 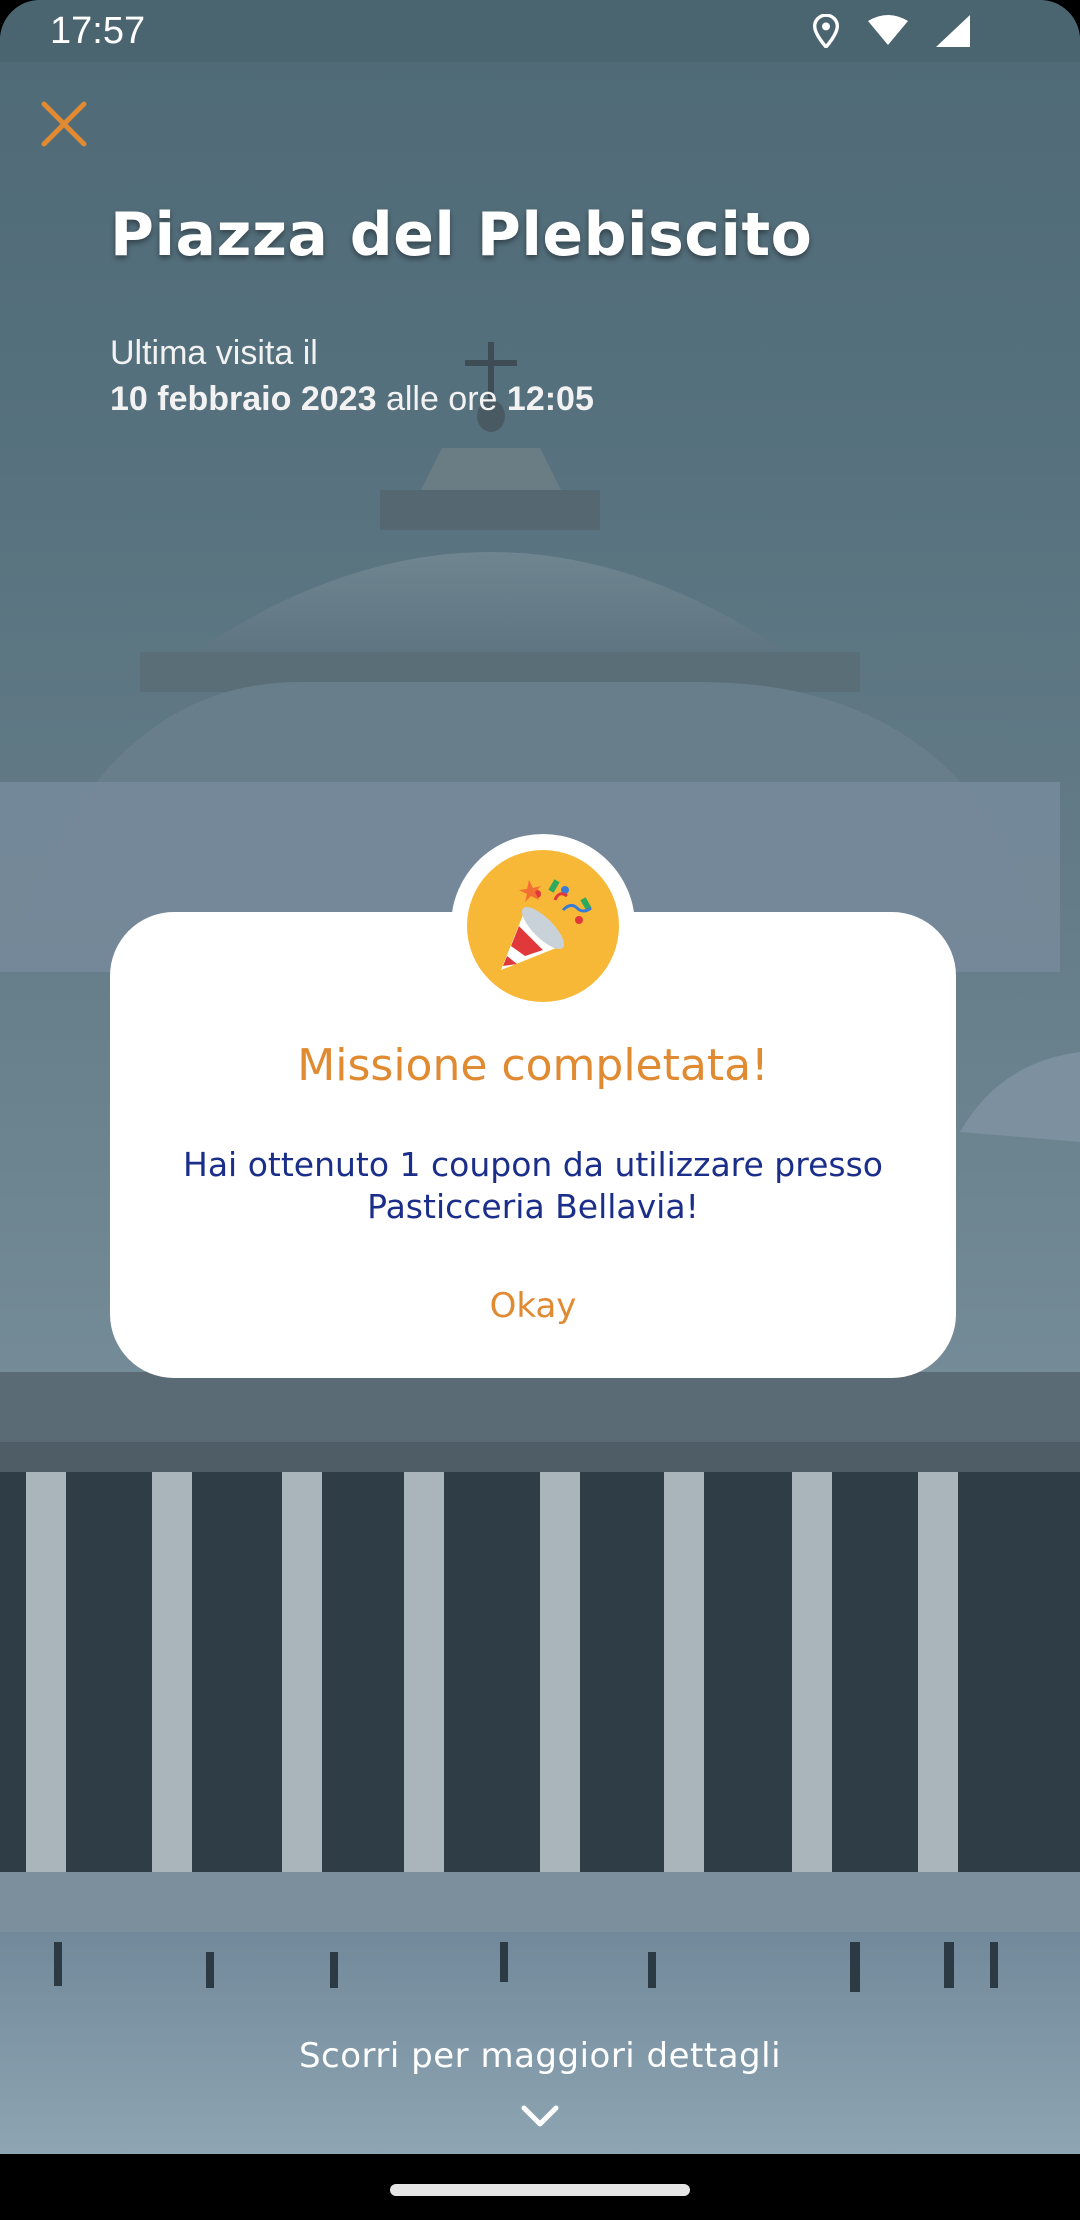 I want to click on status-icons, so click(x=891, y=31).